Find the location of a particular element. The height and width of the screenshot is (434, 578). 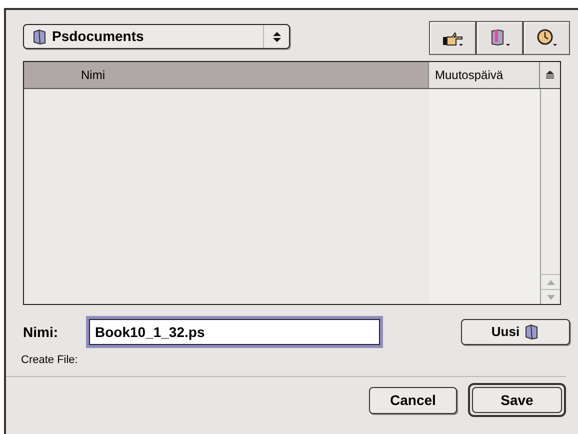

new-folder-button: Uusi is located at coordinates (515, 332).